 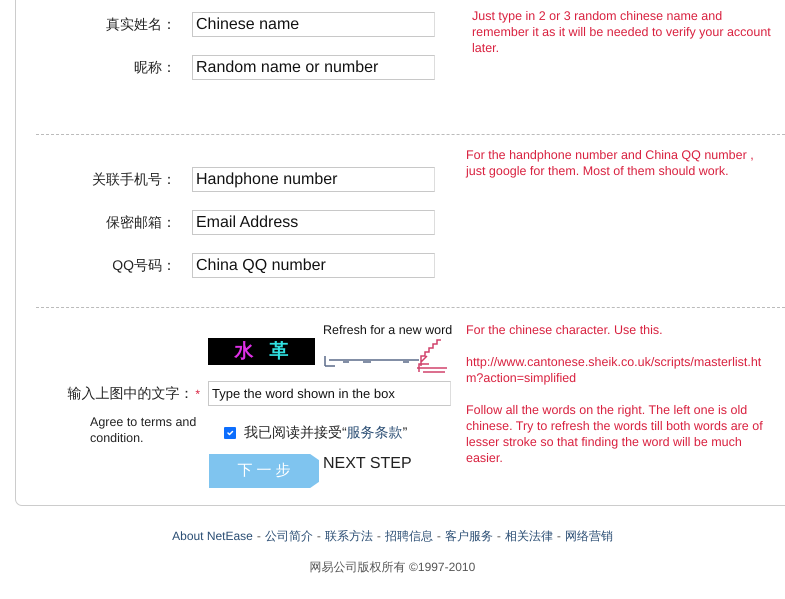 I want to click on note-text: http://www.cantonese.sheik.co.uk/scripts/masterlist.htm?action=simplified, so click(x=614, y=370).